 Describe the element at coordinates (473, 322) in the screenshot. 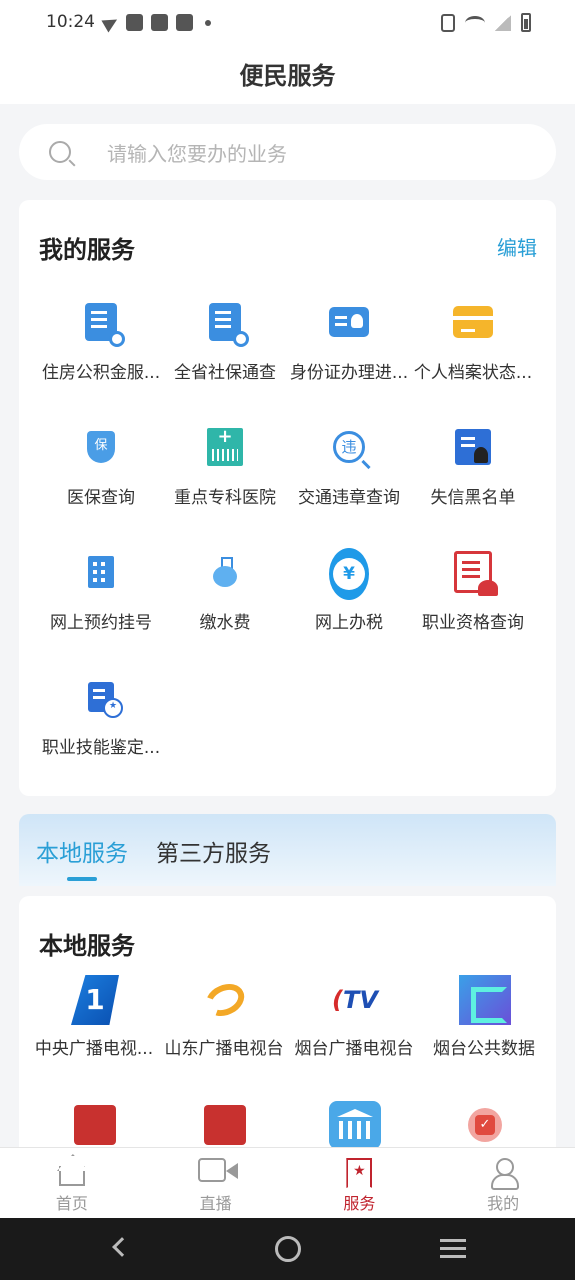

I see `archive-card-icon` at that location.